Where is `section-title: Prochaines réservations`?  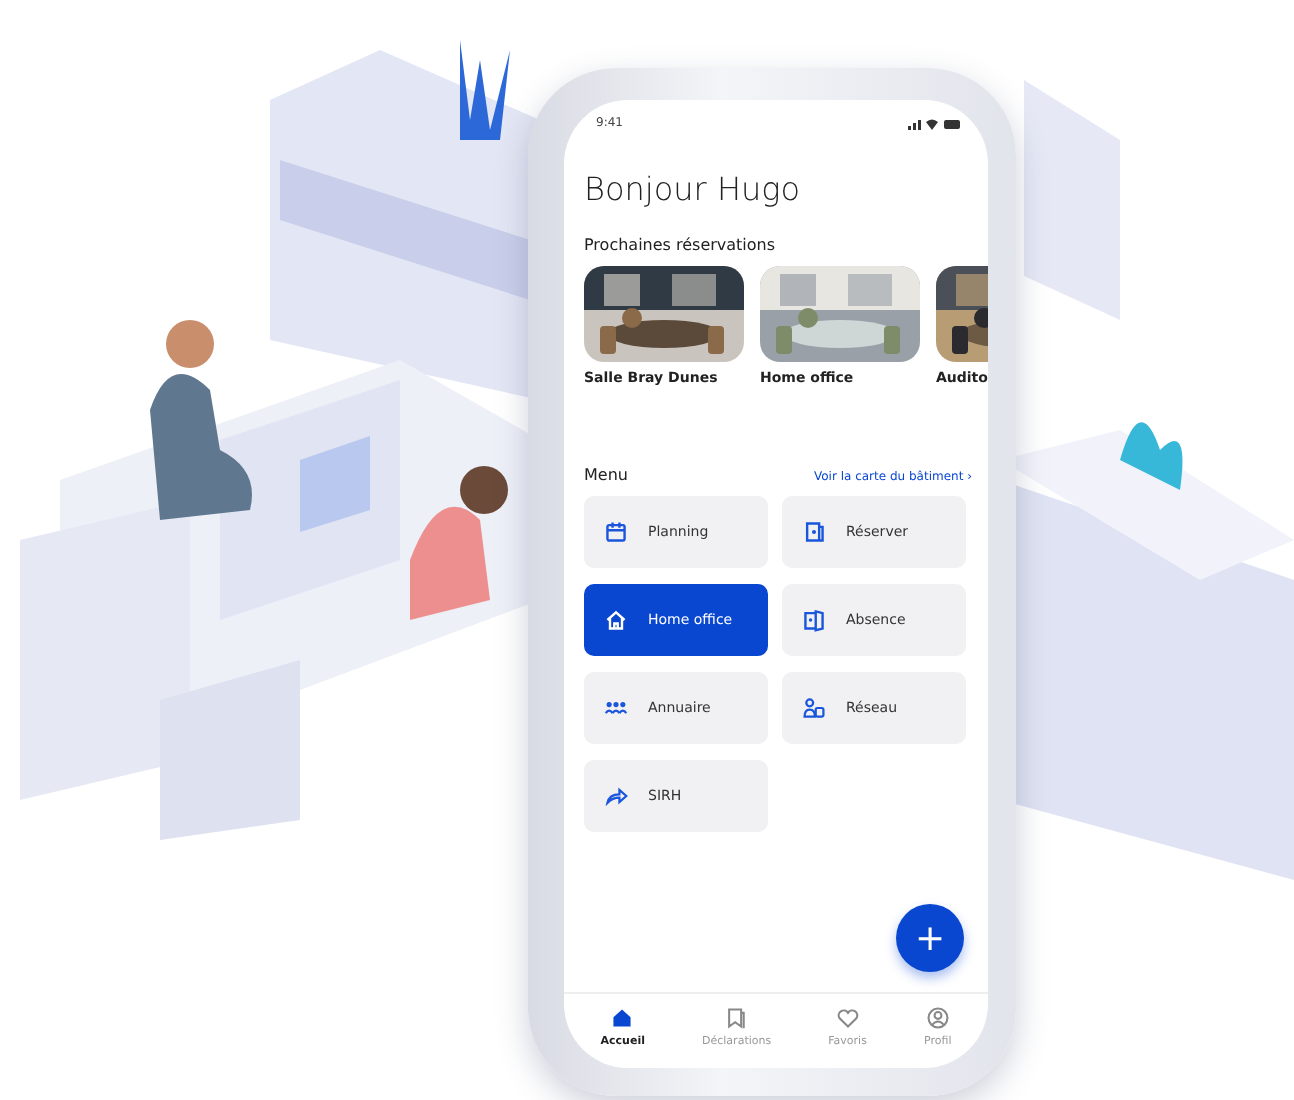 section-title: Prochaines réservations is located at coordinates (681, 245).